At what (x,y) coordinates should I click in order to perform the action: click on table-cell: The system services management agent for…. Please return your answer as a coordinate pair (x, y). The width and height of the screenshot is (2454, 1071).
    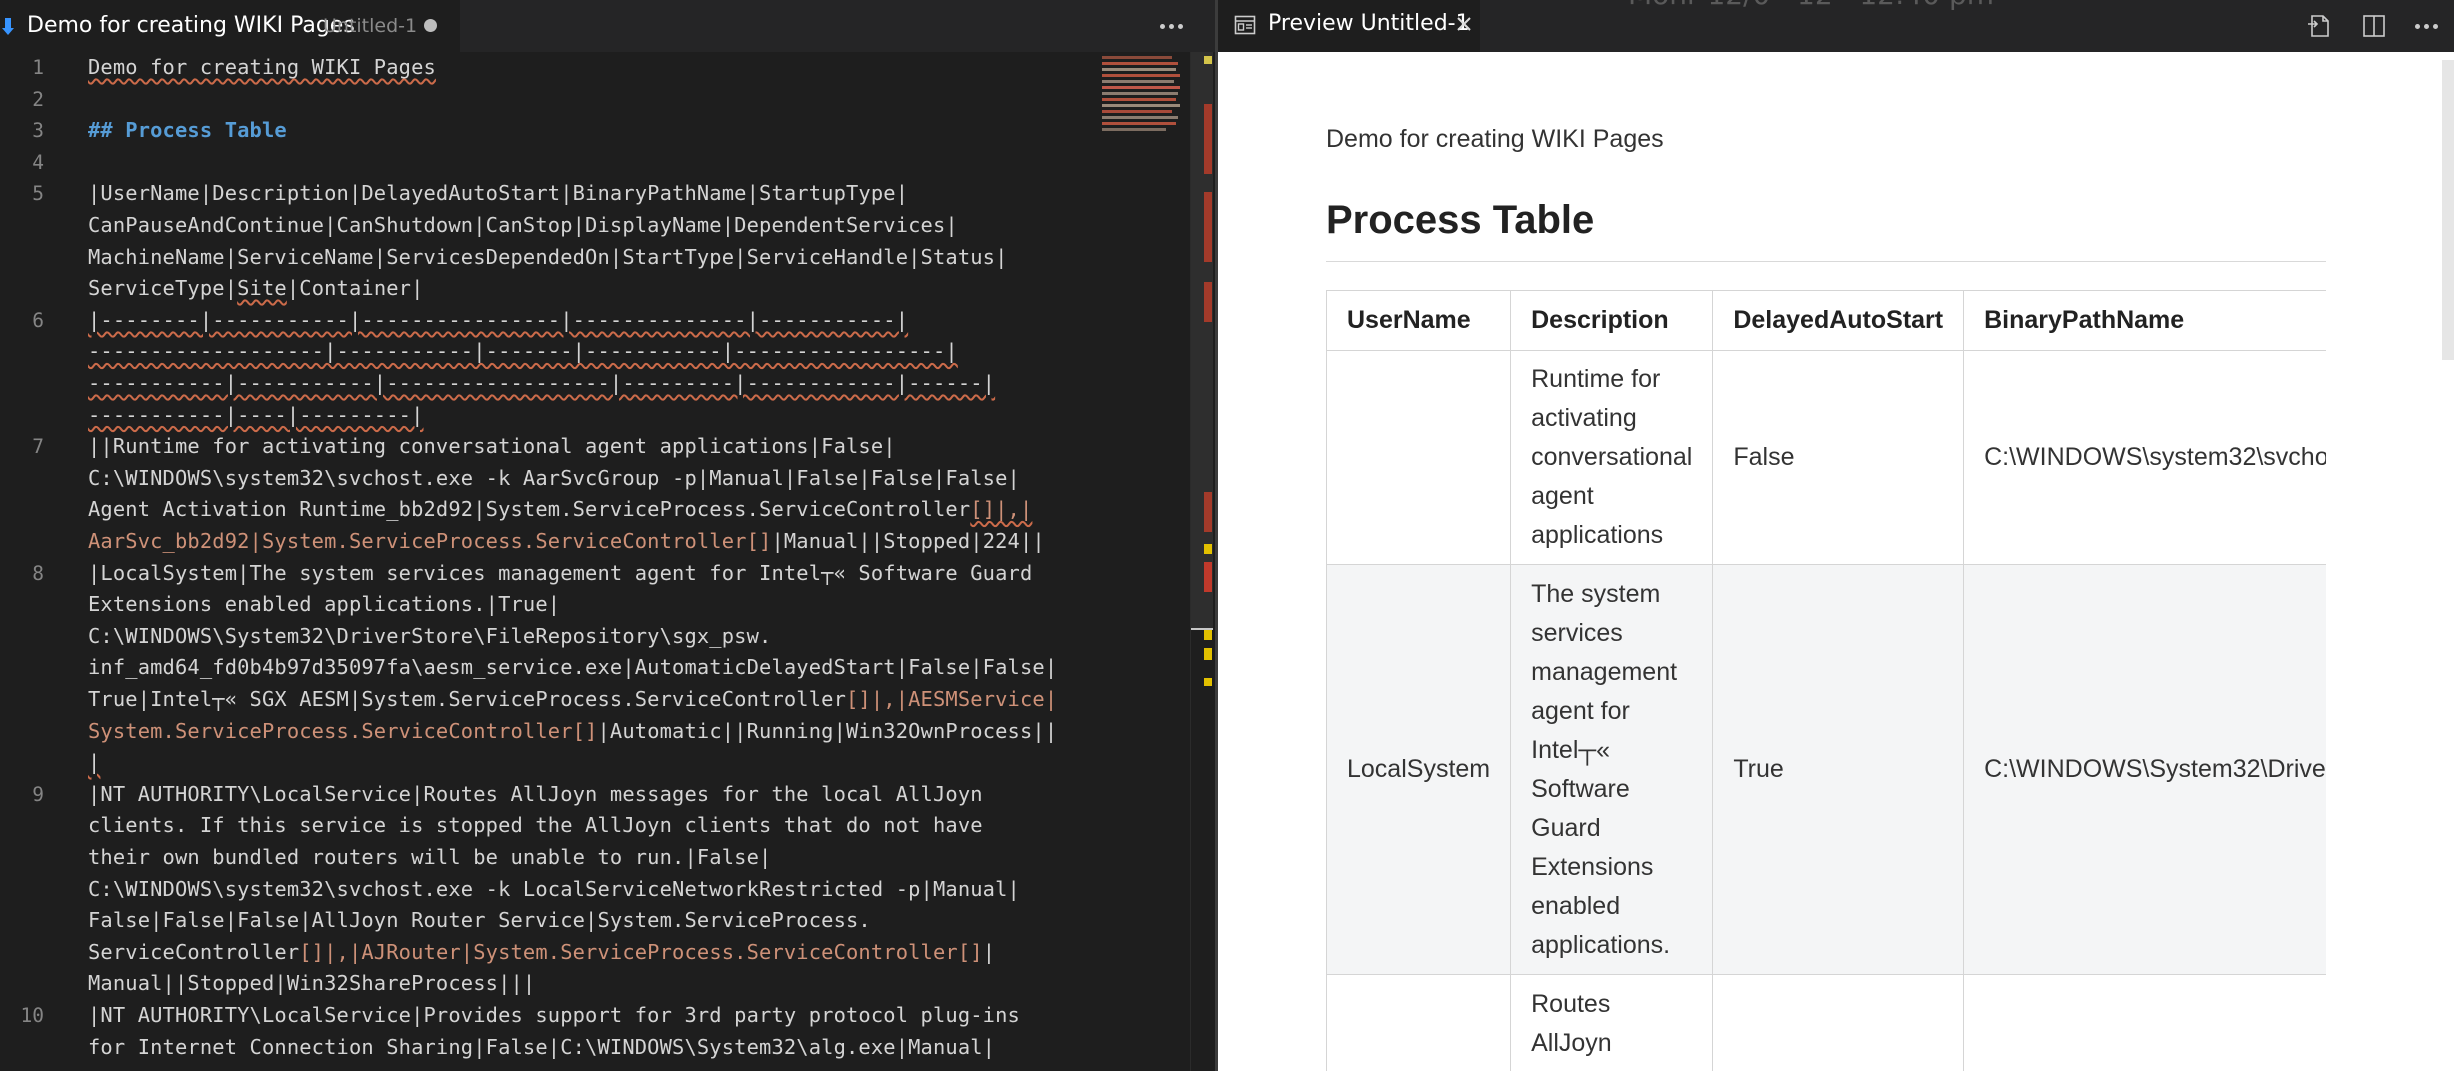
    Looking at the image, I should click on (1612, 769).